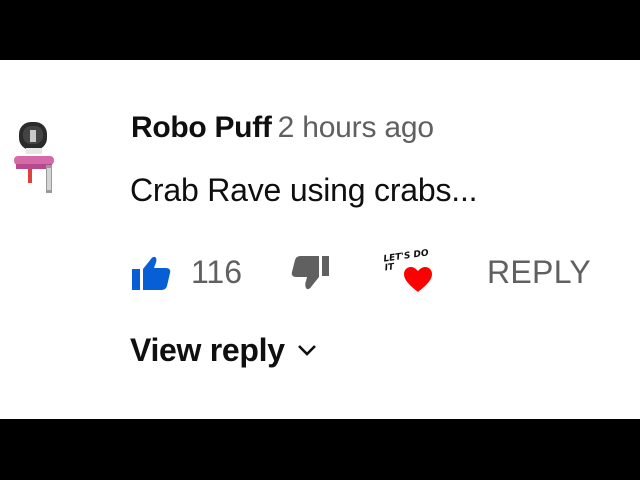  What do you see at coordinates (320, 449) in the screenshot?
I see `letterbox-bottom` at bounding box center [320, 449].